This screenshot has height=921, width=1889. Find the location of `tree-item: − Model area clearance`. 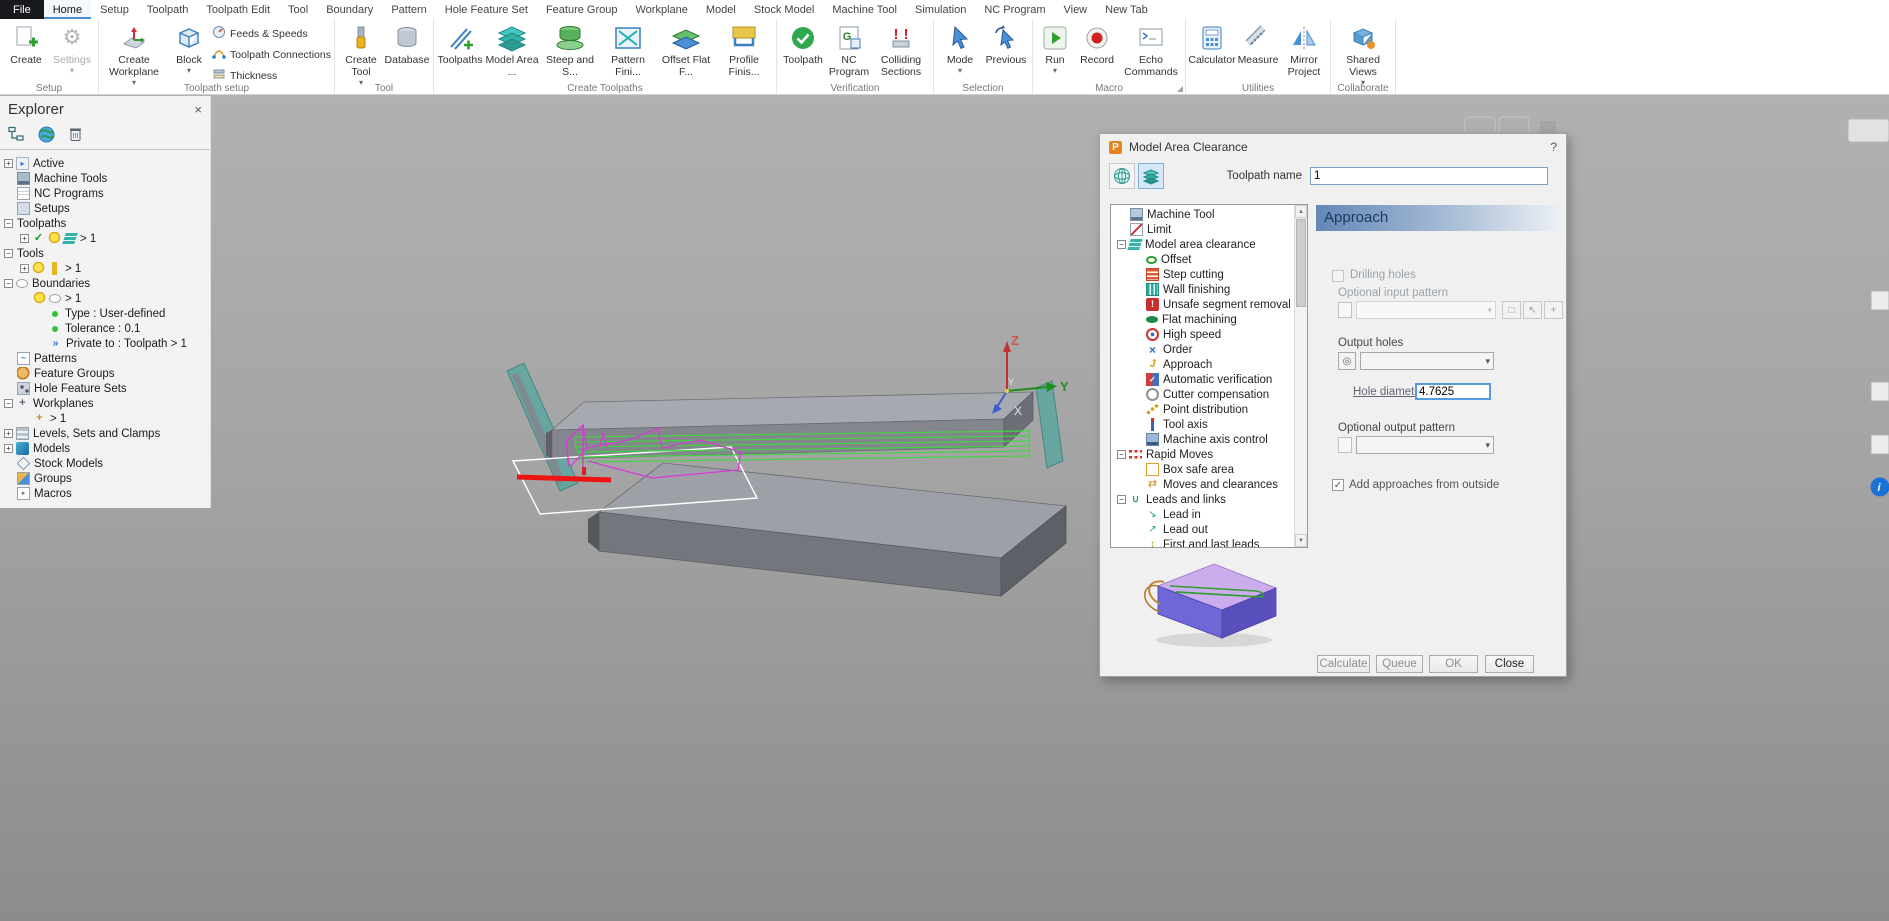

tree-item: − Model area clearance is located at coordinates (1204, 244).